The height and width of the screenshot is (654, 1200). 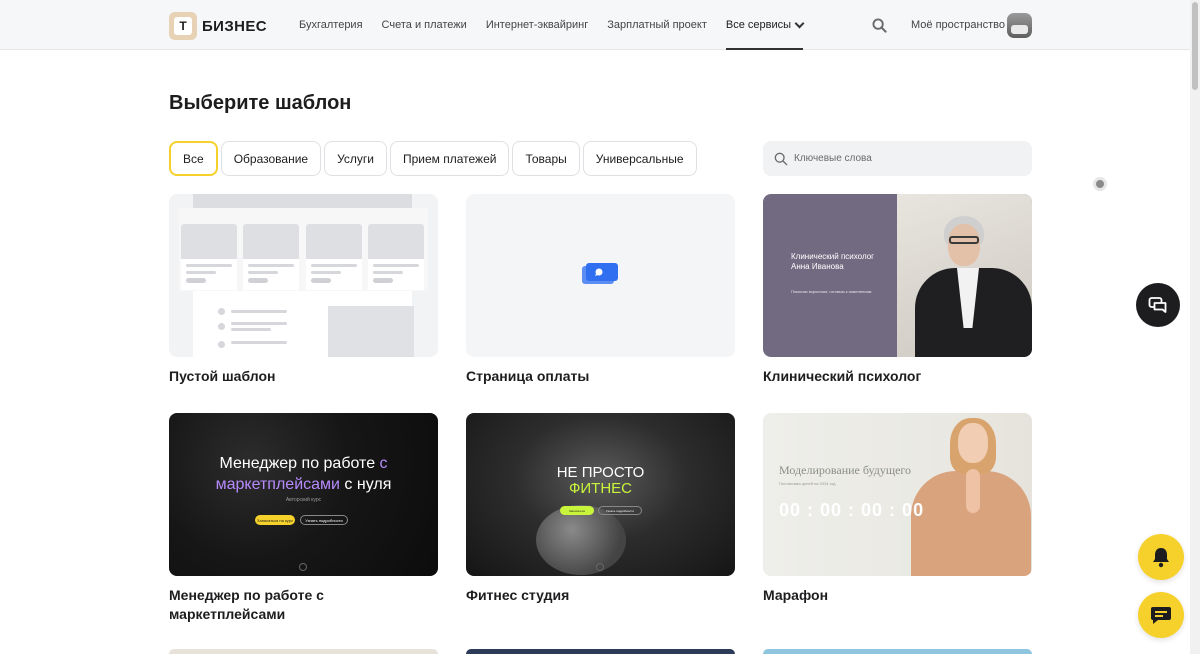 What do you see at coordinates (355, 158) in the screenshot?
I see `filter-services: Услуги` at bounding box center [355, 158].